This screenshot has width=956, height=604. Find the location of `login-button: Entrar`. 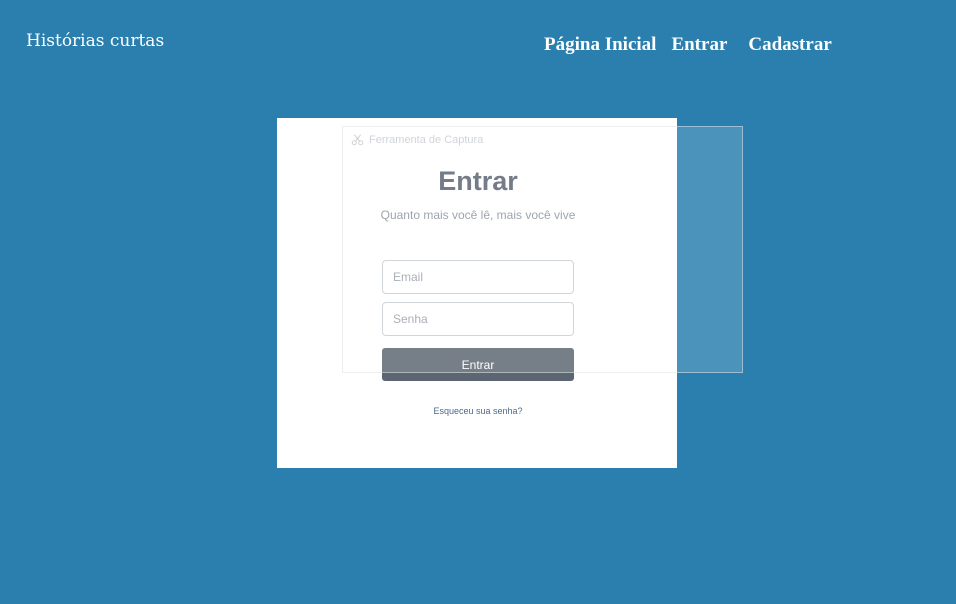

login-button: Entrar is located at coordinates (478, 364).